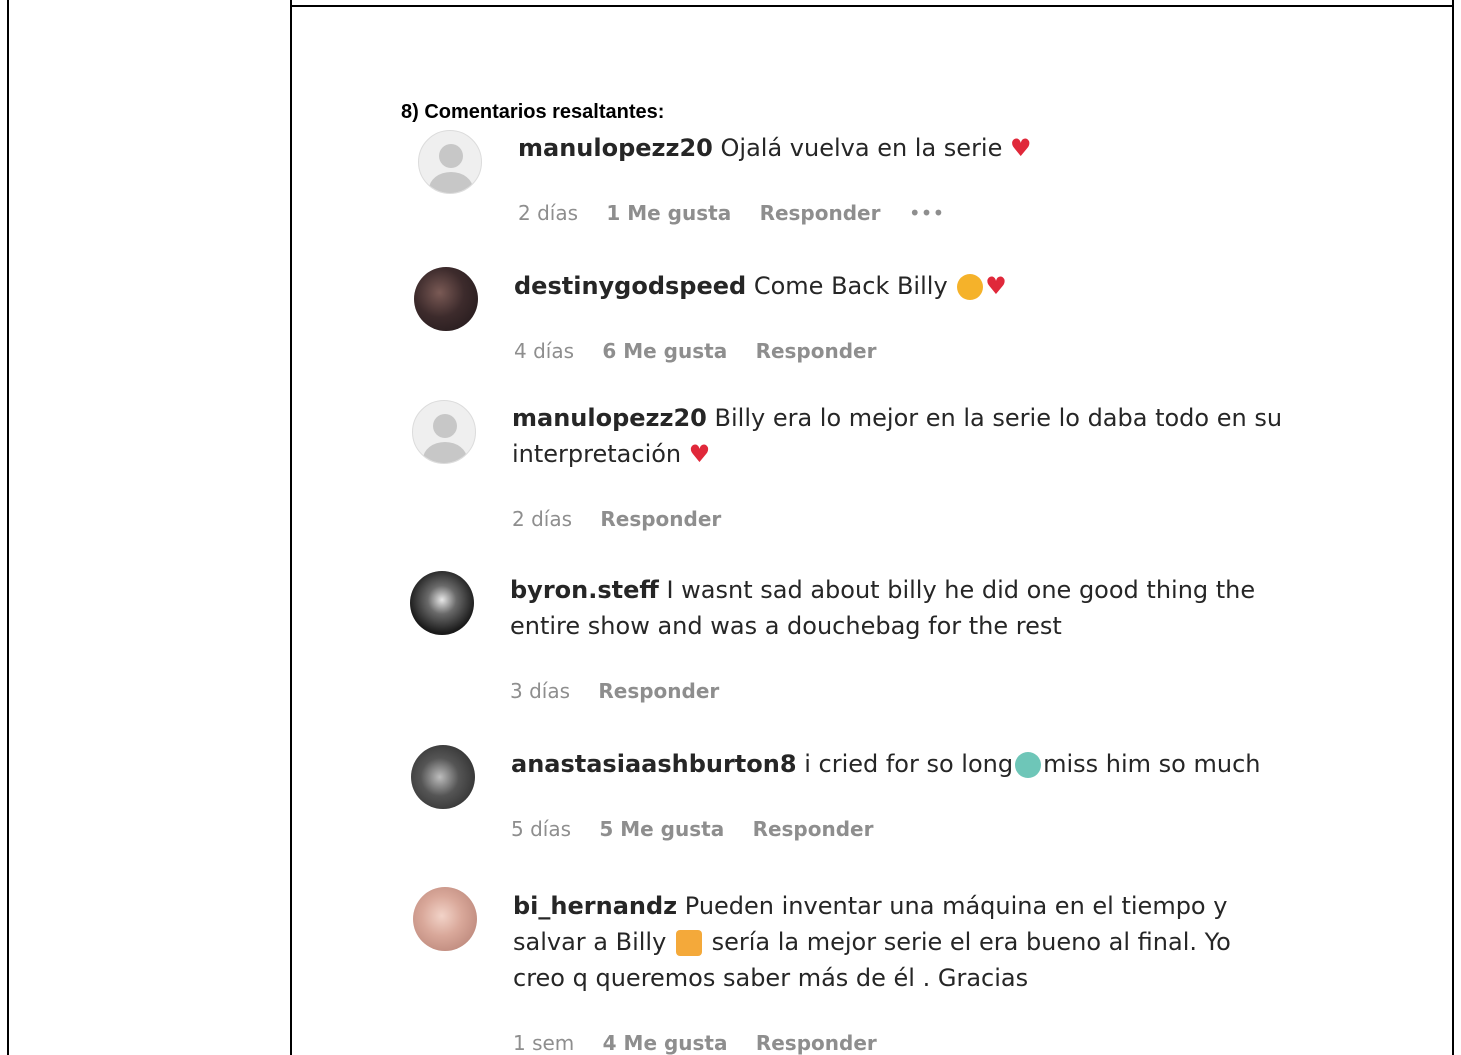  Describe the element at coordinates (544, 351) in the screenshot. I see `comment-time: 4 días` at that location.